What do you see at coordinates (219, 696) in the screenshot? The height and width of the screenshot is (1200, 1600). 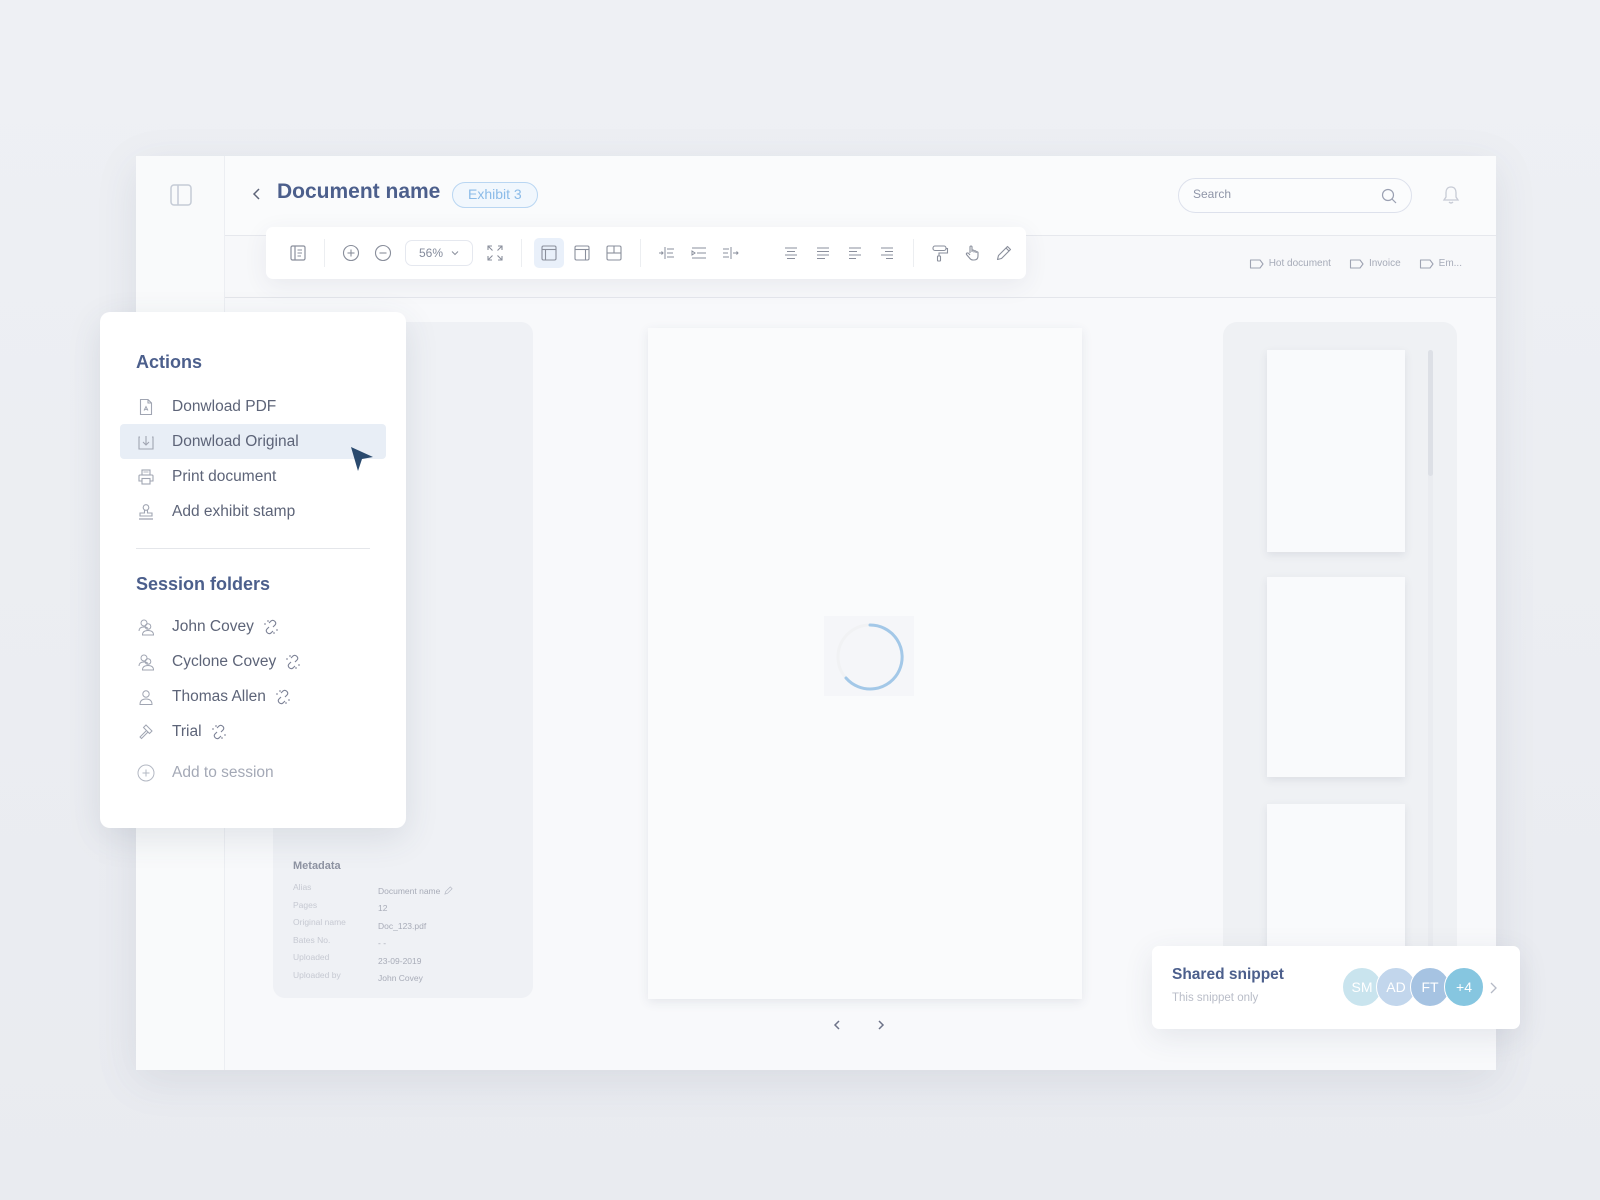 I see `session-folder-label: Thomas Allen` at bounding box center [219, 696].